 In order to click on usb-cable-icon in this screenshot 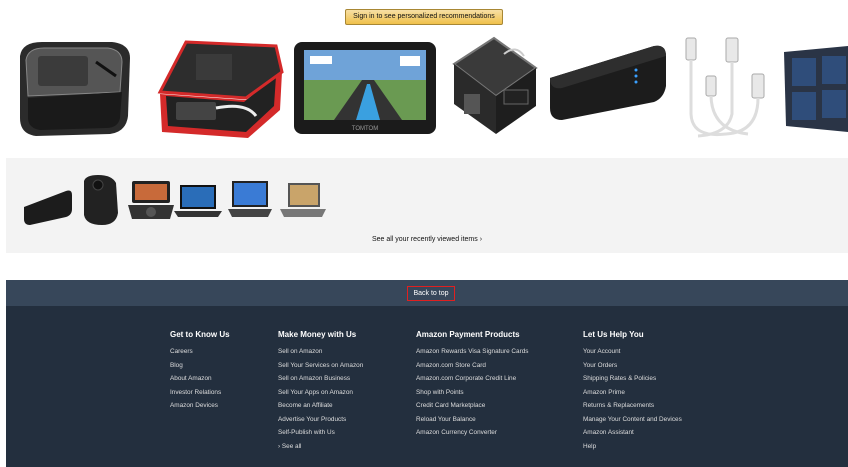, I will do `click(725, 87)`.